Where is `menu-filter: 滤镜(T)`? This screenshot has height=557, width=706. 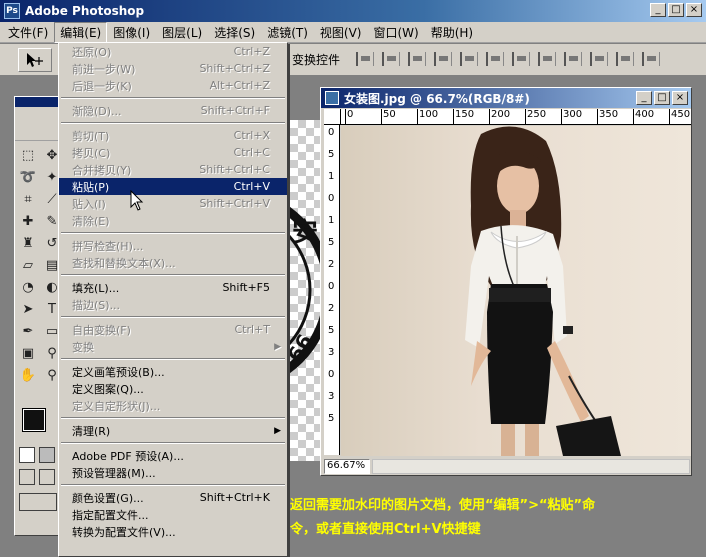 menu-filter: 滤镜(T) is located at coordinates (287, 32).